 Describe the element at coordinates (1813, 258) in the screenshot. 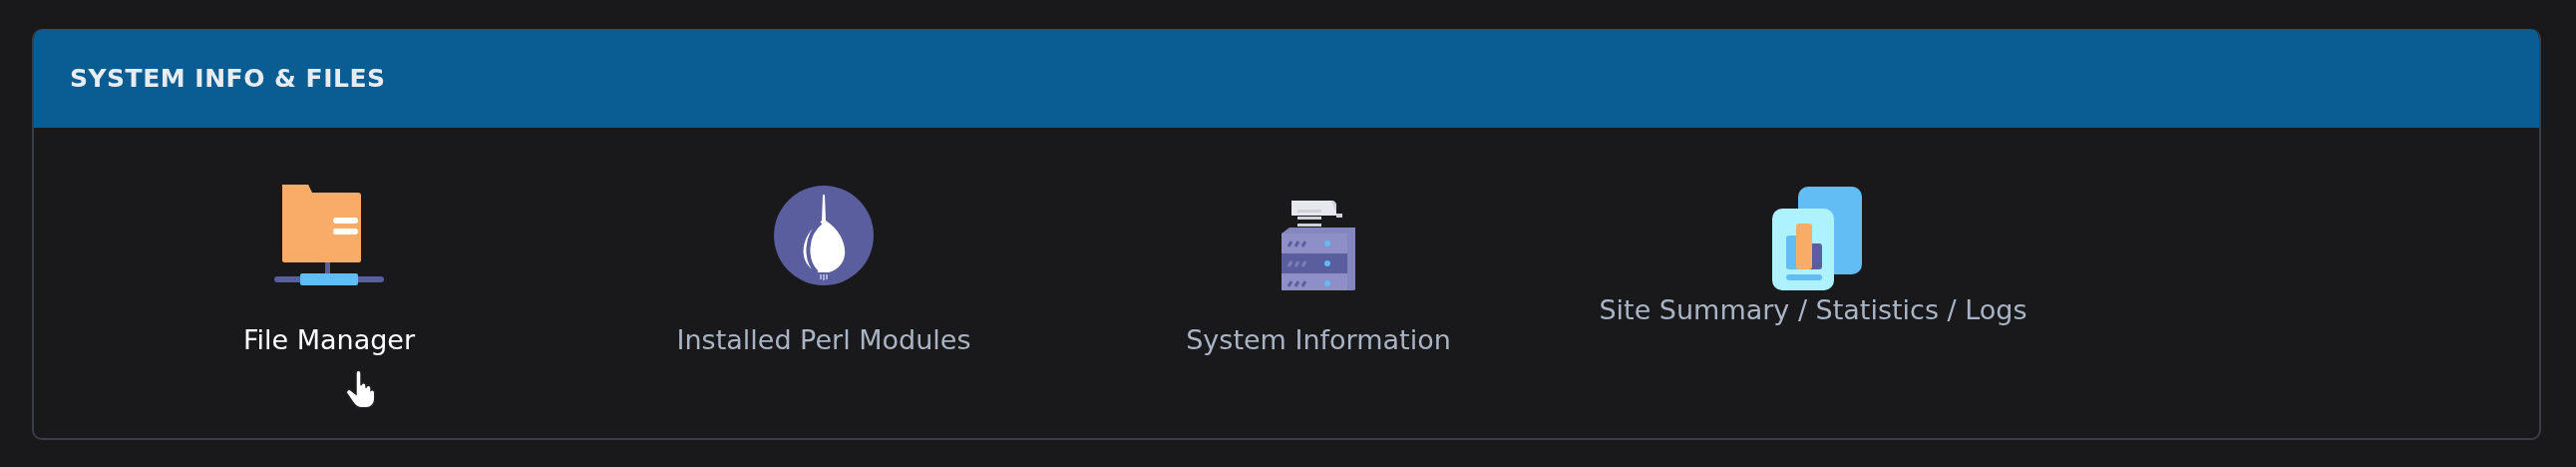

I see `app-link: Site Summary / Statistics / Logs` at that location.